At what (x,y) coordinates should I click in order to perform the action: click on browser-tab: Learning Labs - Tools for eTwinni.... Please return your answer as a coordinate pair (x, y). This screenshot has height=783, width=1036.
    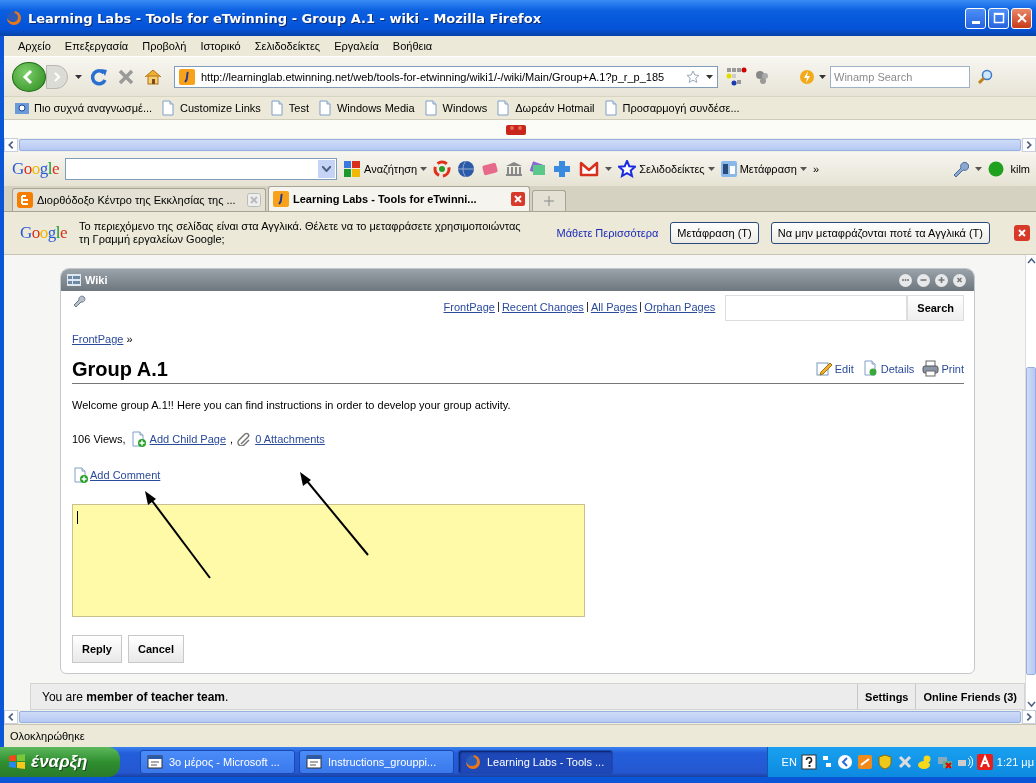
    Looking at the image, I should click on (399, 198).